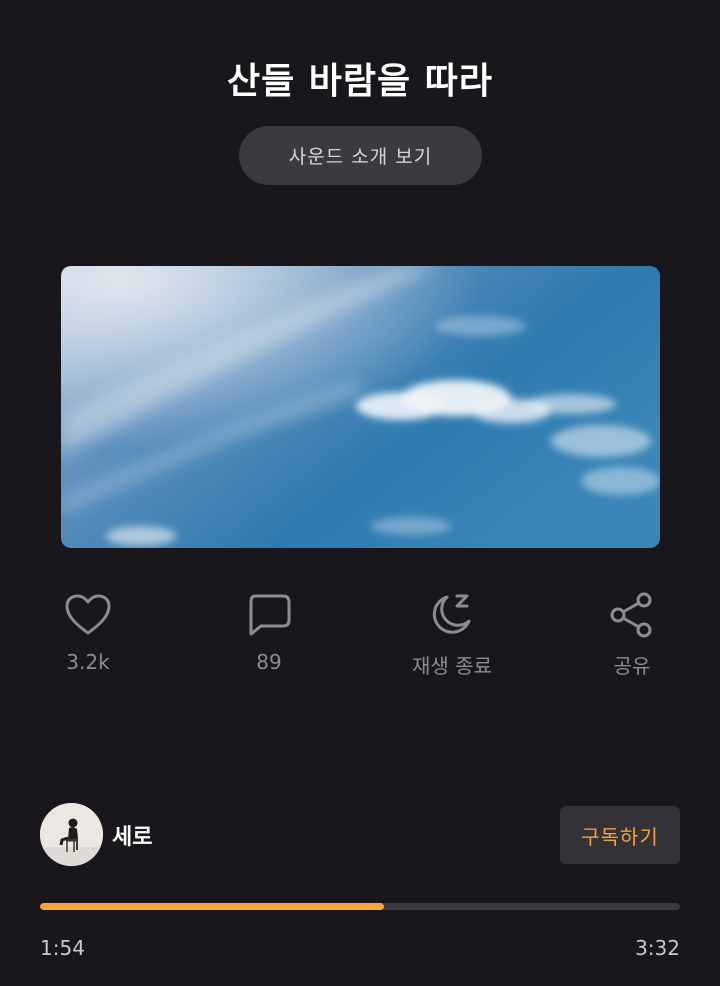 The height and width of the screenshot is (986, 720). I want to click on channel-name: 세로, so click(132, 835).